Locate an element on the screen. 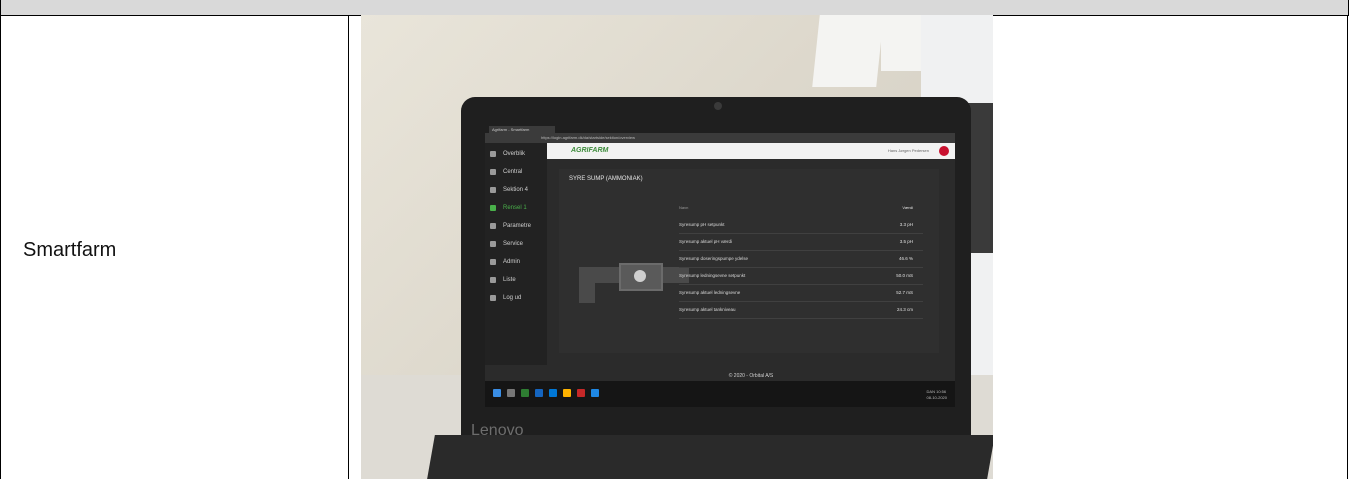 This screenshot has height=479, width=1349. row-name: Syresump aktuel ledningsevne is located at coordinates (710, 292).